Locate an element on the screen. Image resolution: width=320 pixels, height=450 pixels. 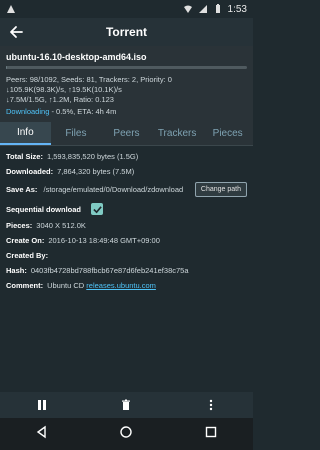
total-size-row: Total Size: 1,593,835,520 bytes (1.5G) is located at coordinates (126, 156).